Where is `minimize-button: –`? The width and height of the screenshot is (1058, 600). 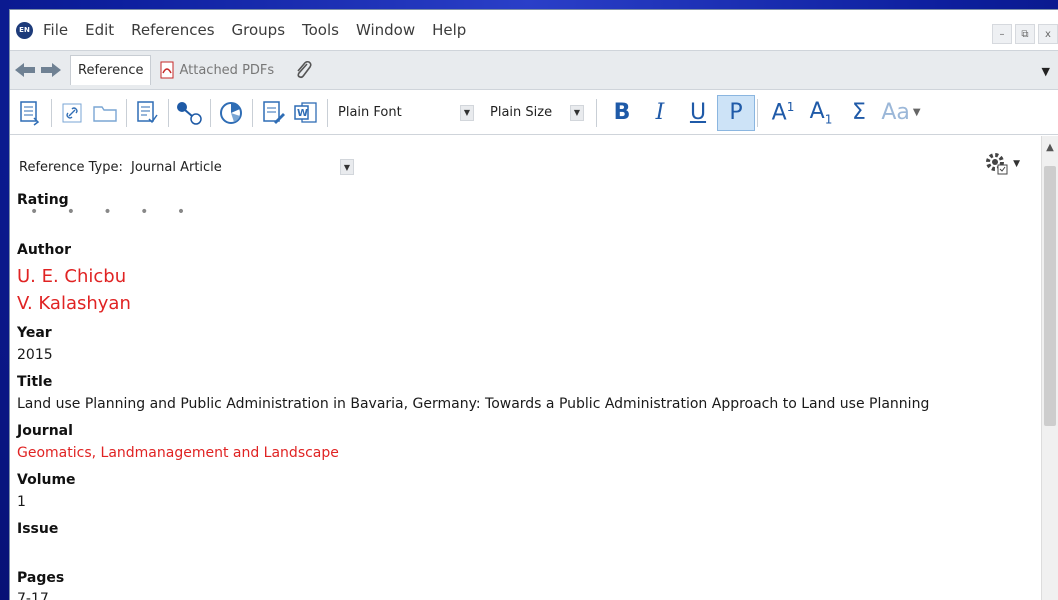
minimize-button: – is located at coordinates (1002, 34).